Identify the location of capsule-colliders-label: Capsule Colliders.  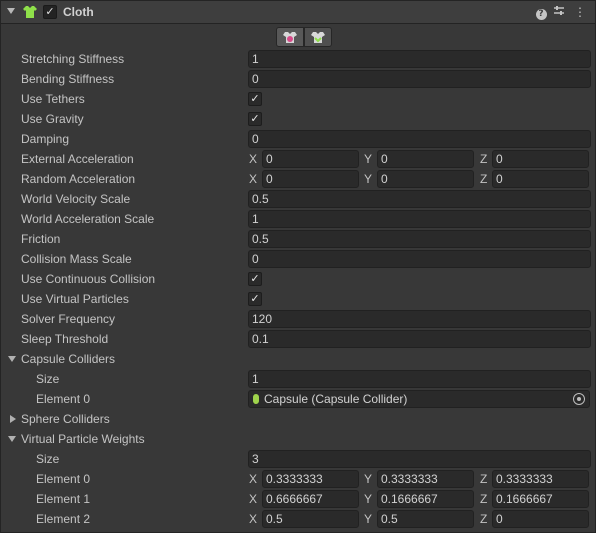
(68, 359).